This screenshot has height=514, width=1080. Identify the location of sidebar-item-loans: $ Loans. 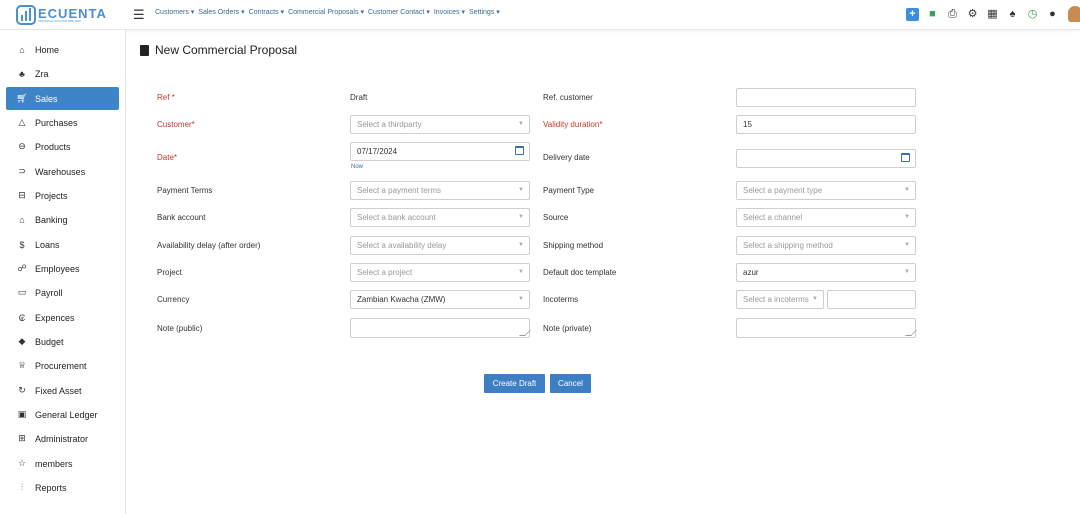
(62, 244).